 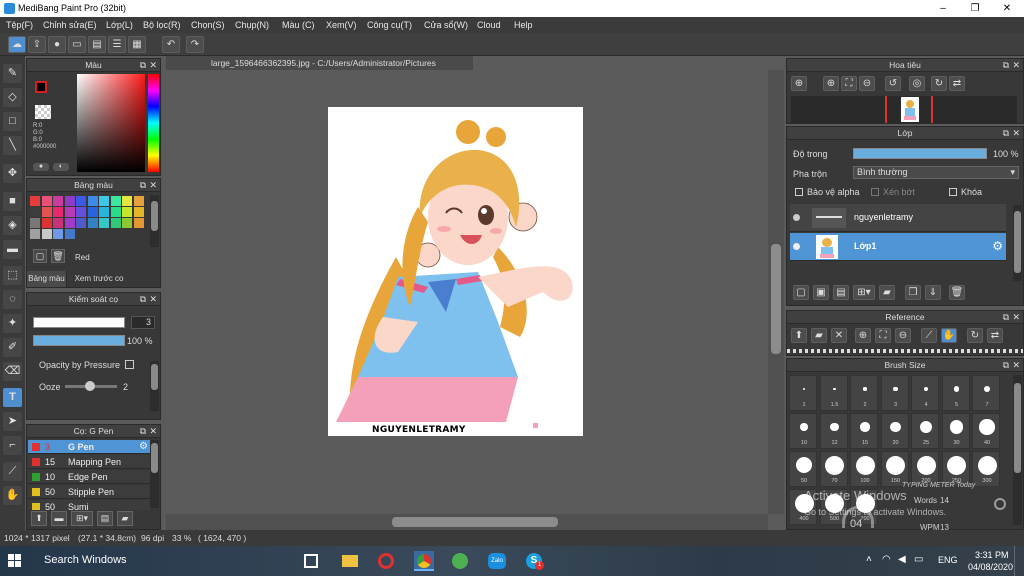 I want to click on gradient-tool-icon: ▬, so click(x=12, y=249).